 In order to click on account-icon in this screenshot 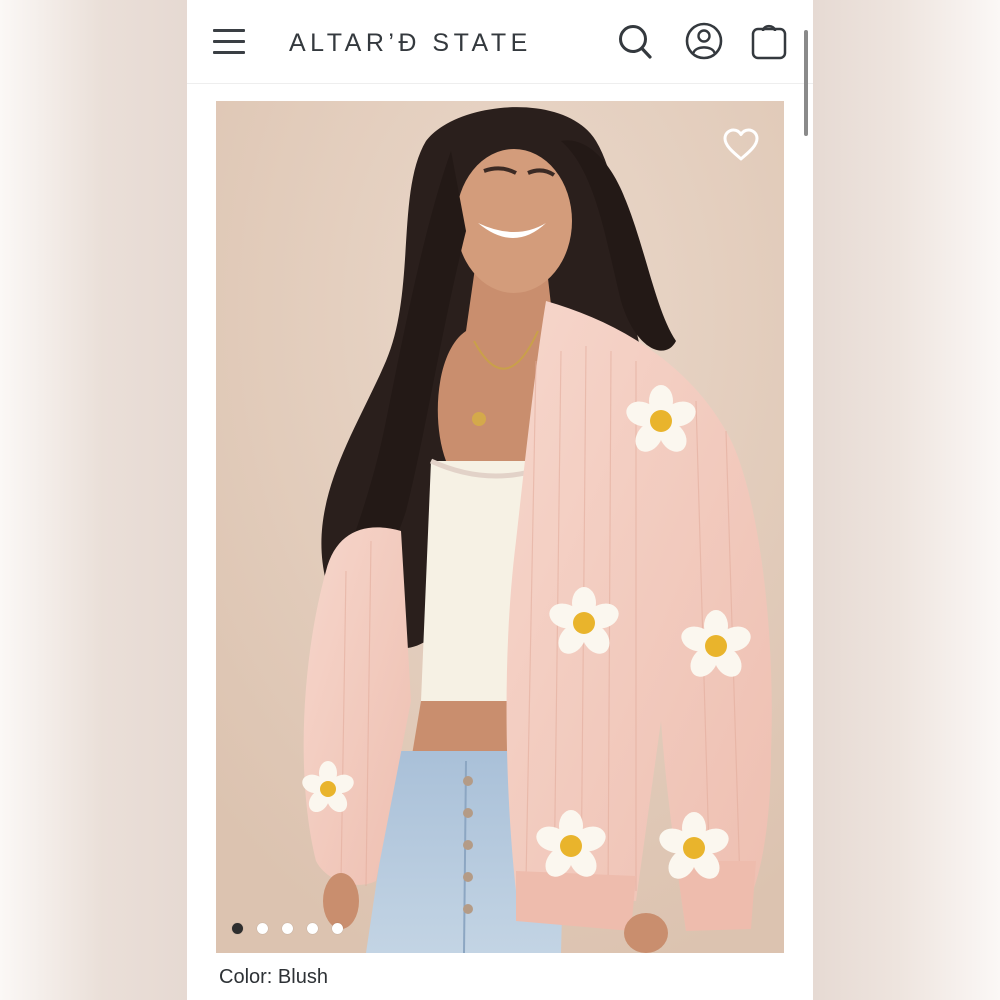, I will do `click(704, 41)`.